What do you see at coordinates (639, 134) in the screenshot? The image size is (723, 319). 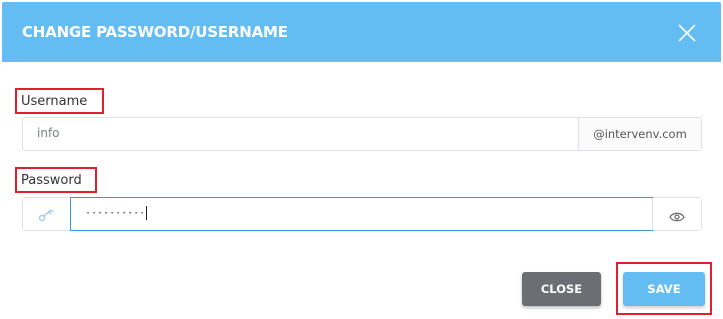 I see `username-domain-addon: @intervenv.com` at bounding box center [639, 134].